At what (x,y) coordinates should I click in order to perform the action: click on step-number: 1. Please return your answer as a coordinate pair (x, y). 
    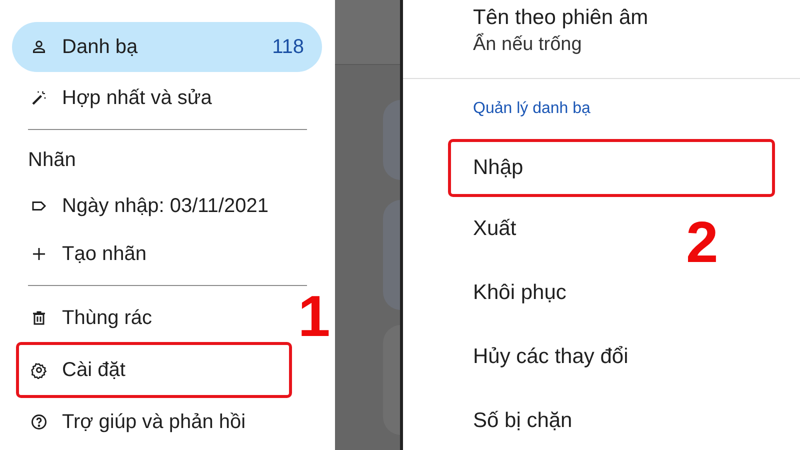
    Looking at the image, I should click on (314, 317).